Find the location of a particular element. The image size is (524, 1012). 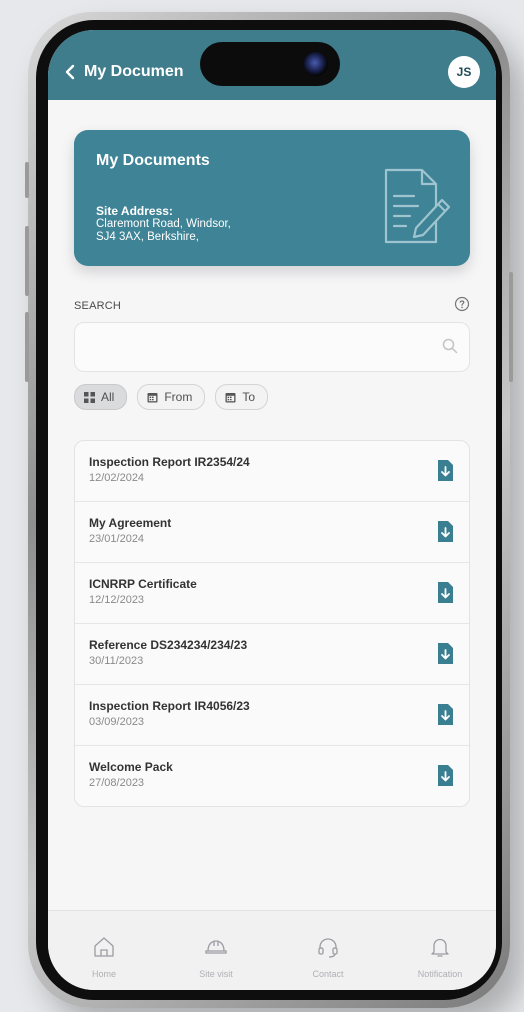

back-button: My Documen is located at coordinates (122, 72).